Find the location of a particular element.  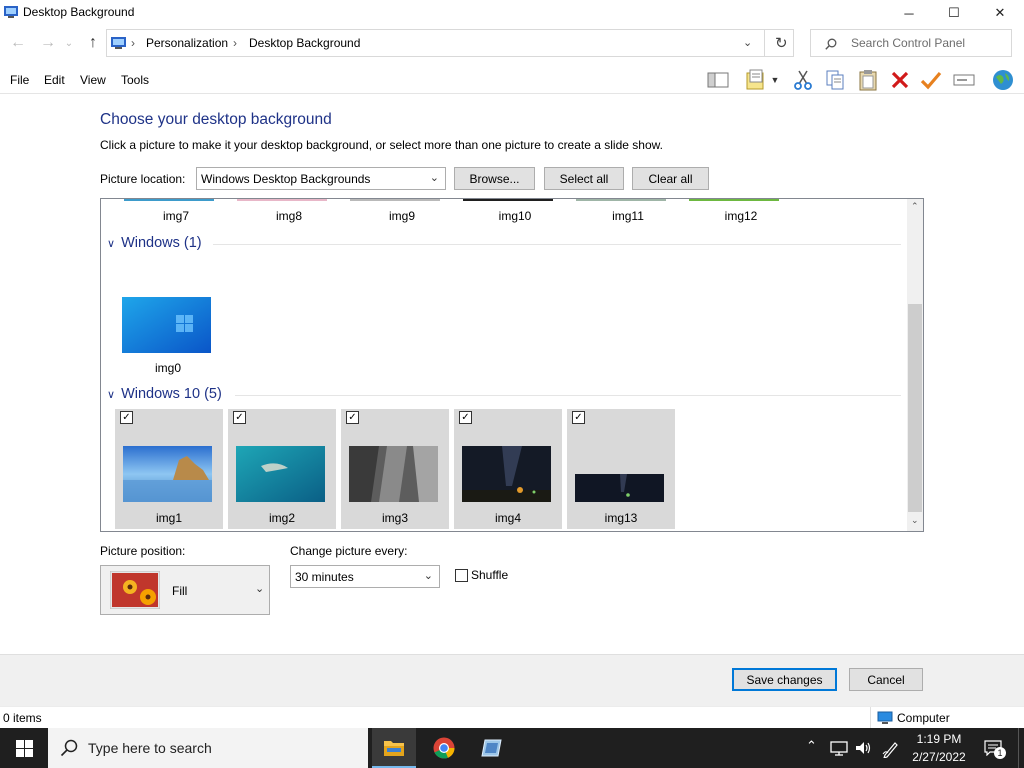

thumbnail-caption: img12 is located at coordinates (741, 216).